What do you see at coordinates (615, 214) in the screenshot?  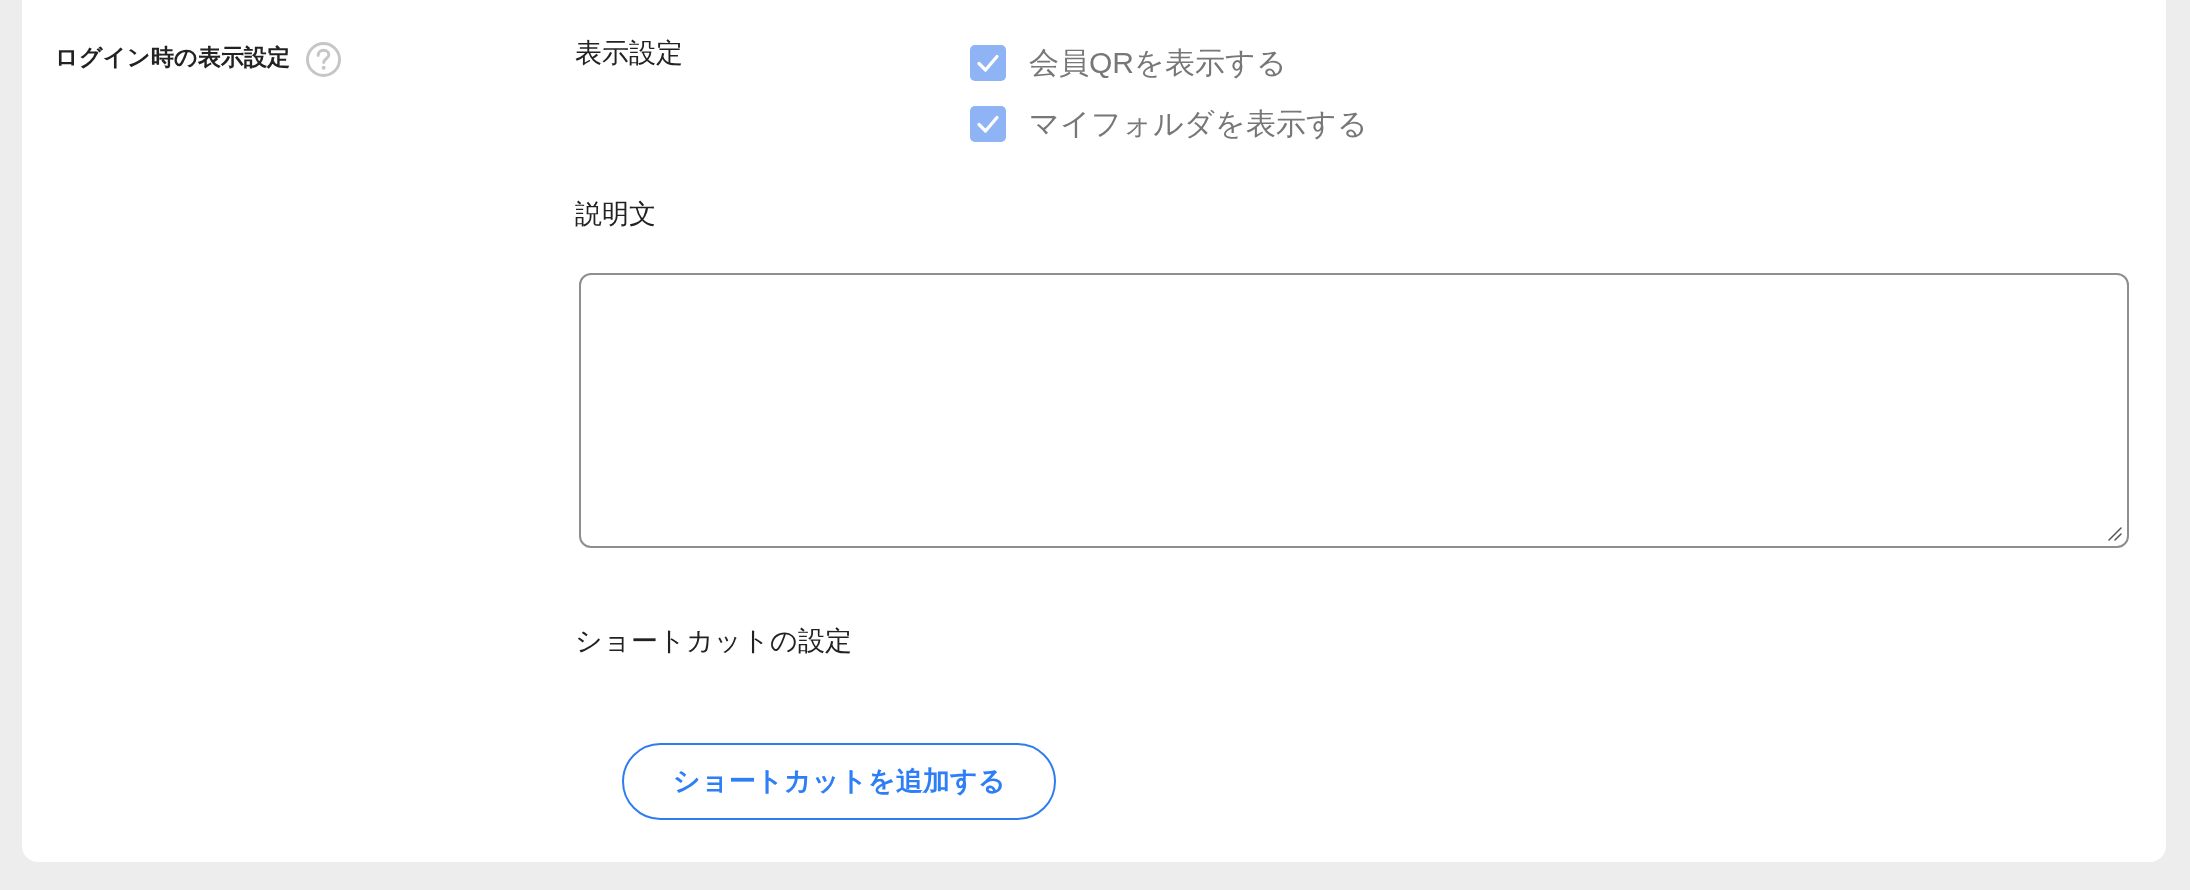 I see `description-label: 説明文` at bounding box center [615, 214].